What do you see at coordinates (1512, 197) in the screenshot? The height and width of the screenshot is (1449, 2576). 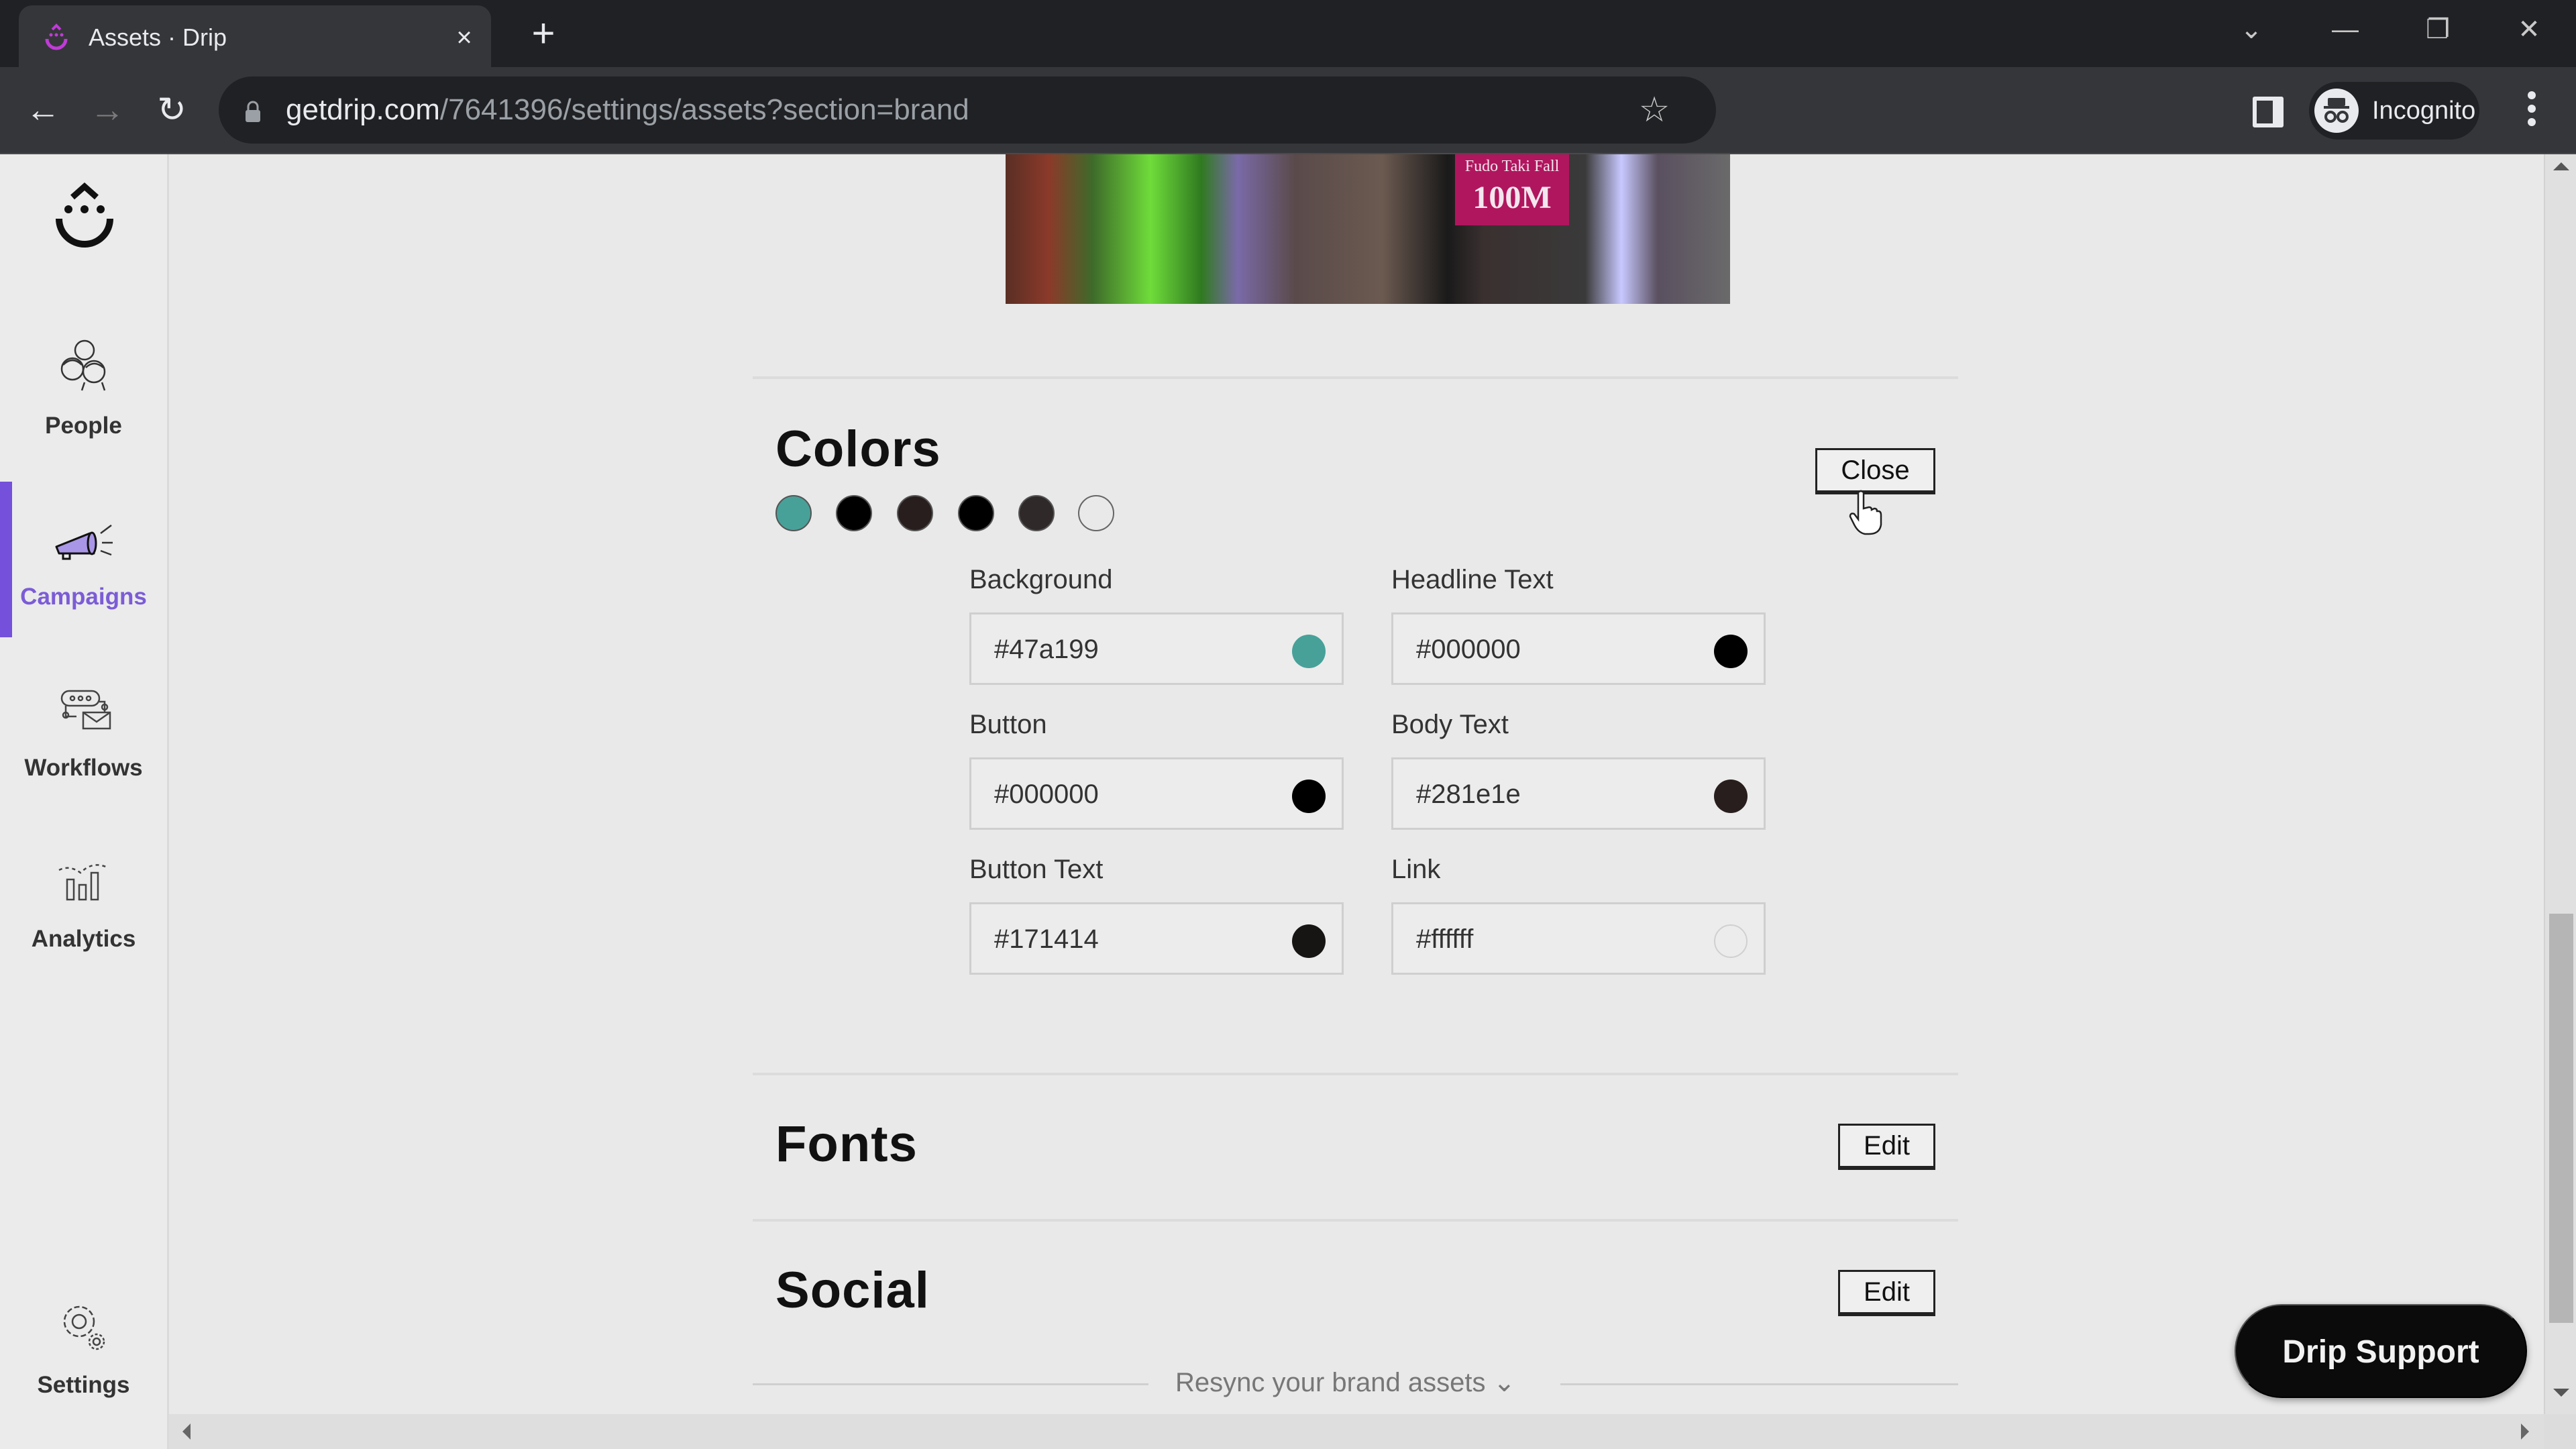 I see `sign-line-2: 100M` at bounding box center [1512, 197].